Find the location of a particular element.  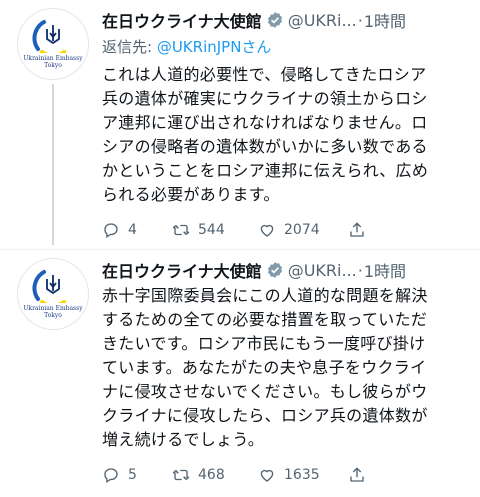

retweet-button: 544 is located at coordinates (215, 230).